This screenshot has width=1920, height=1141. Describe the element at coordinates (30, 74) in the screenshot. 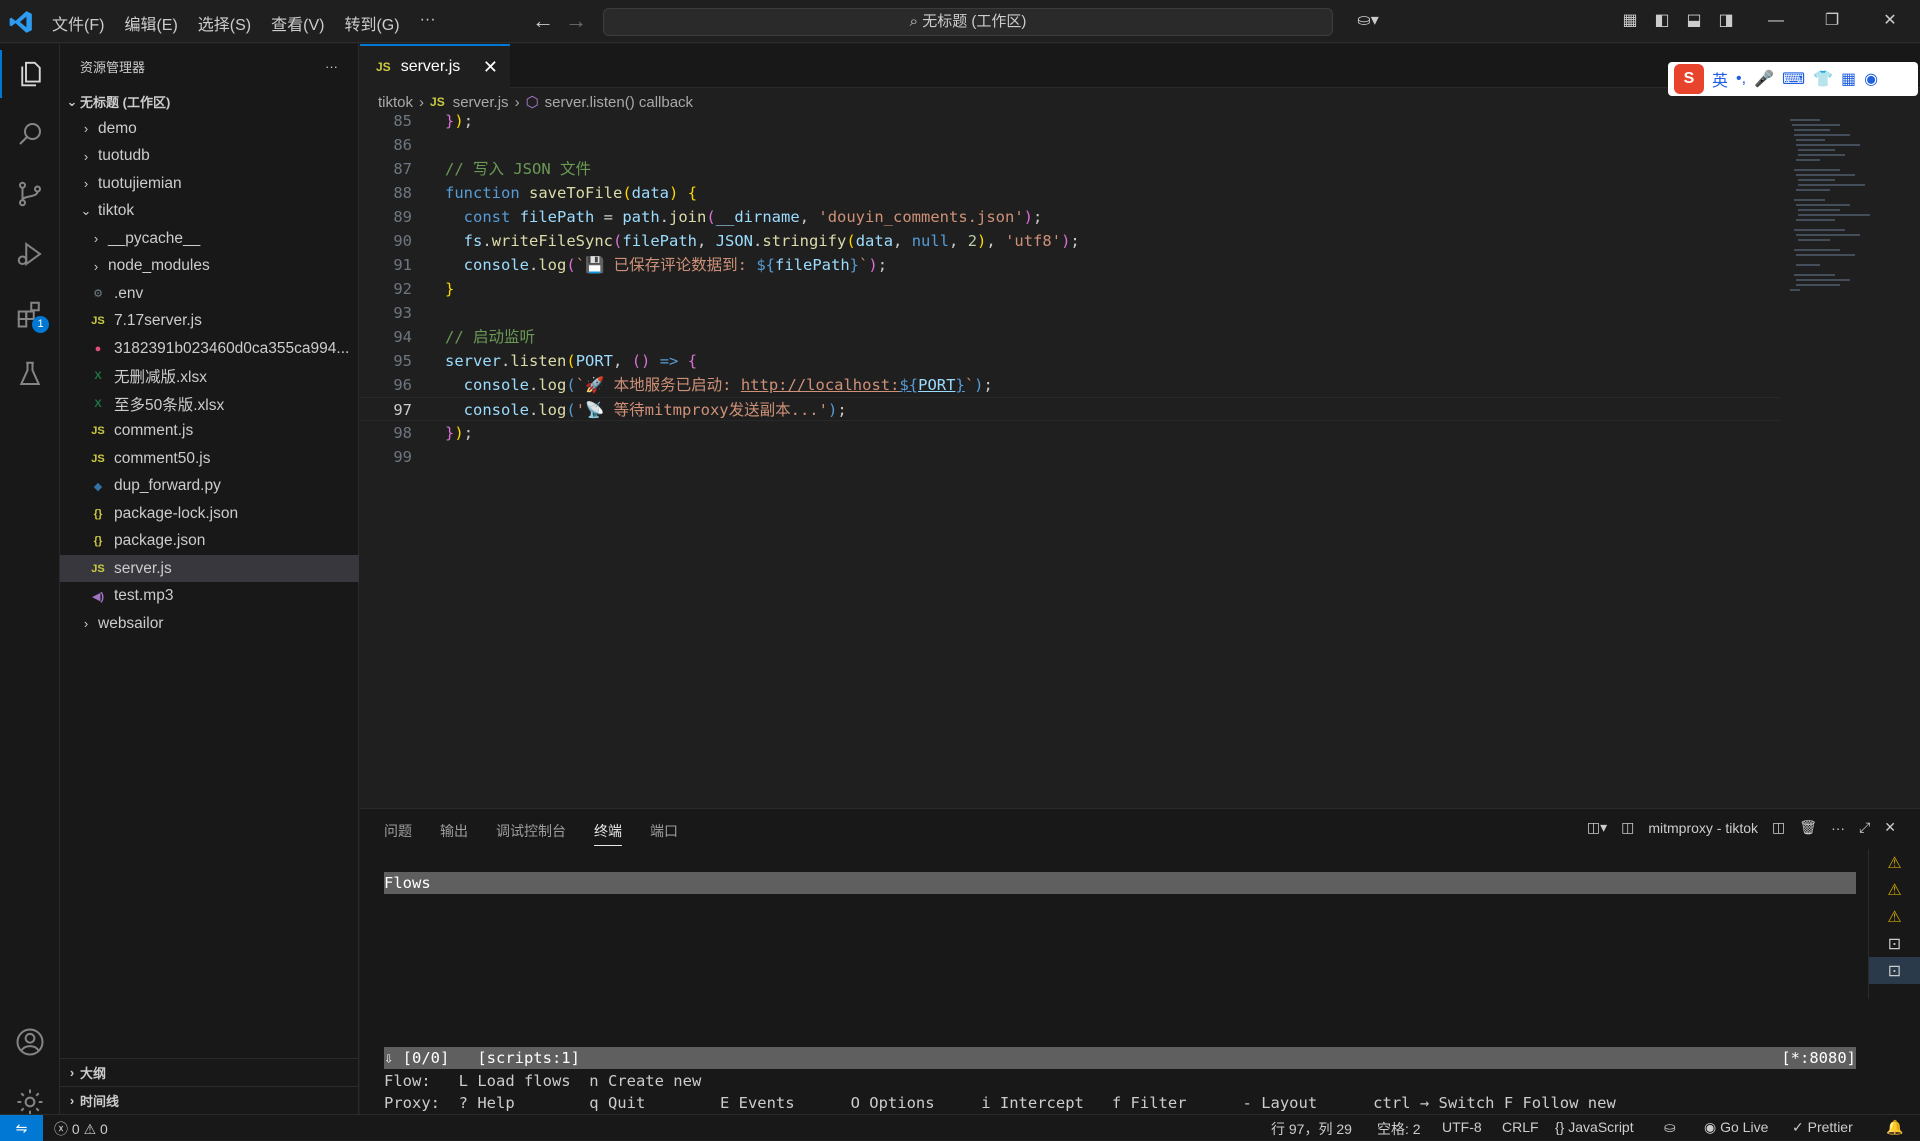

I see `explorer-icon` at that location.